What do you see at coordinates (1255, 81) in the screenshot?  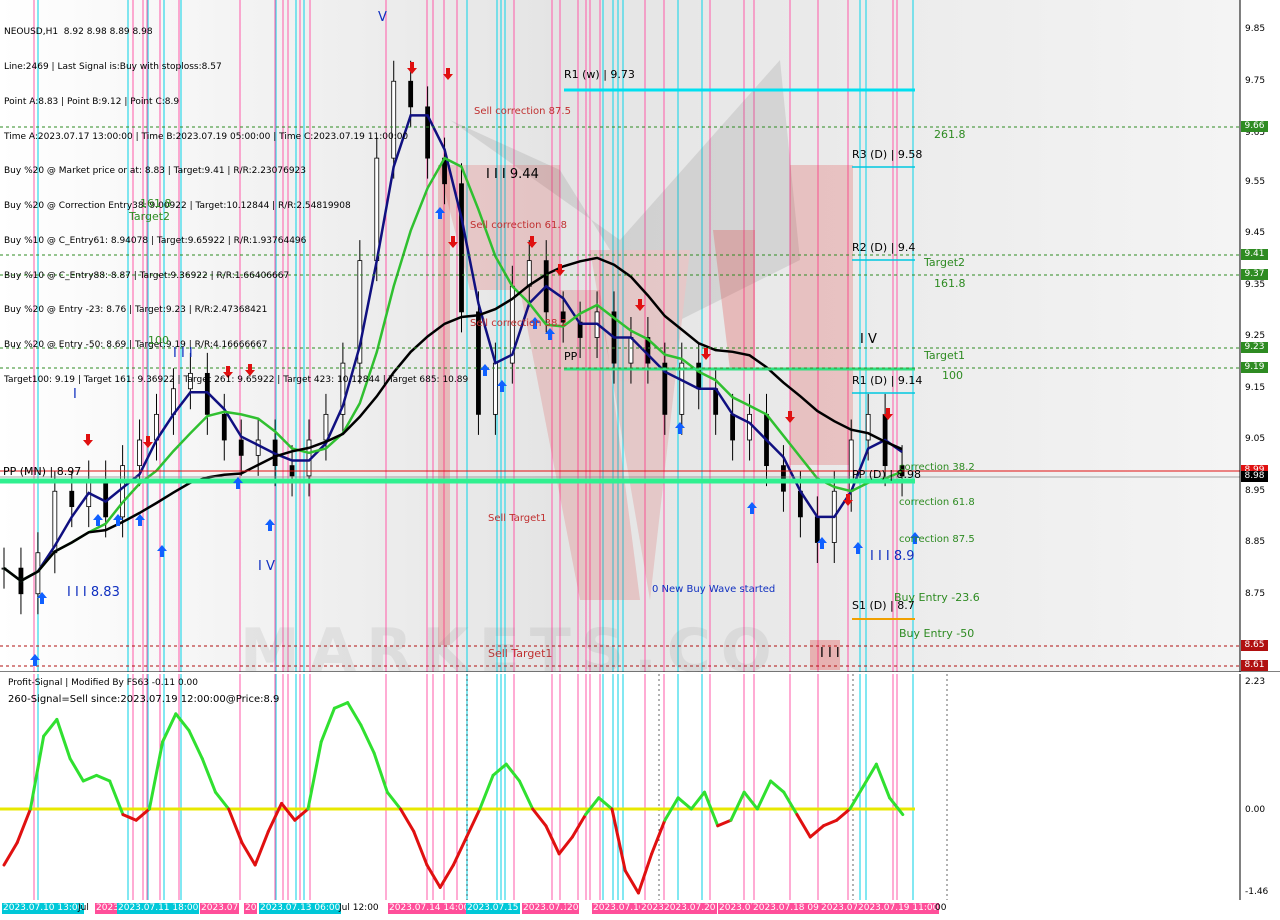 I see `price-axis-label: 9.75` at bounding box center [1255, 81].